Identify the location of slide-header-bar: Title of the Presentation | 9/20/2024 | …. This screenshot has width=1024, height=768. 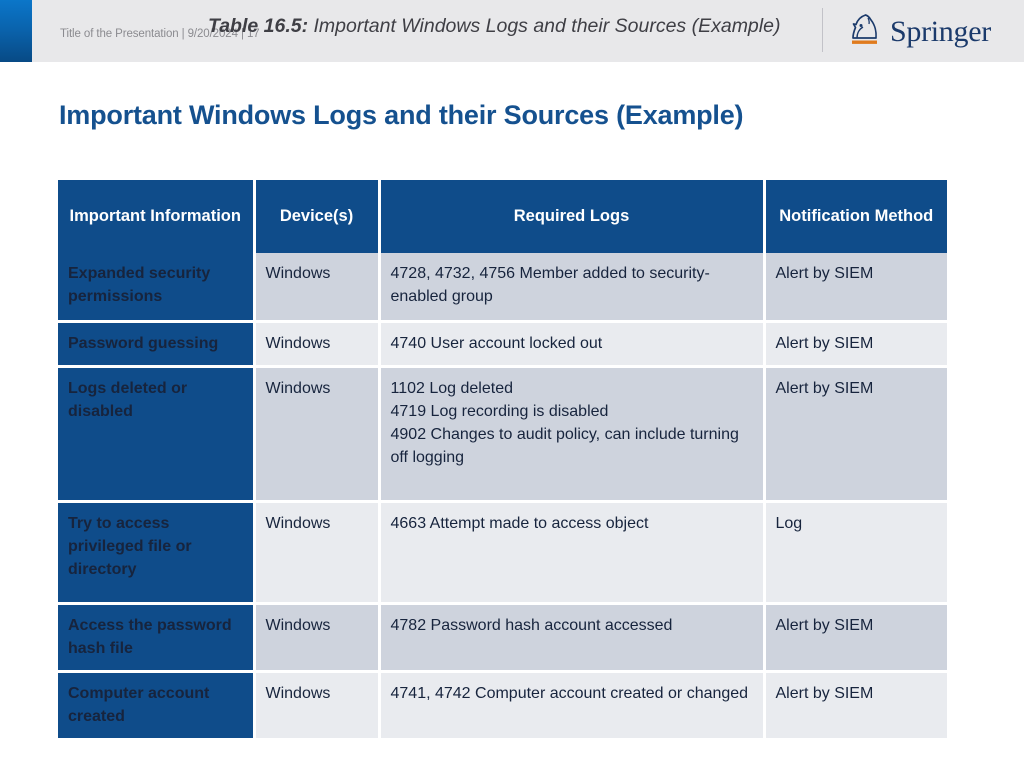
(512, 31).